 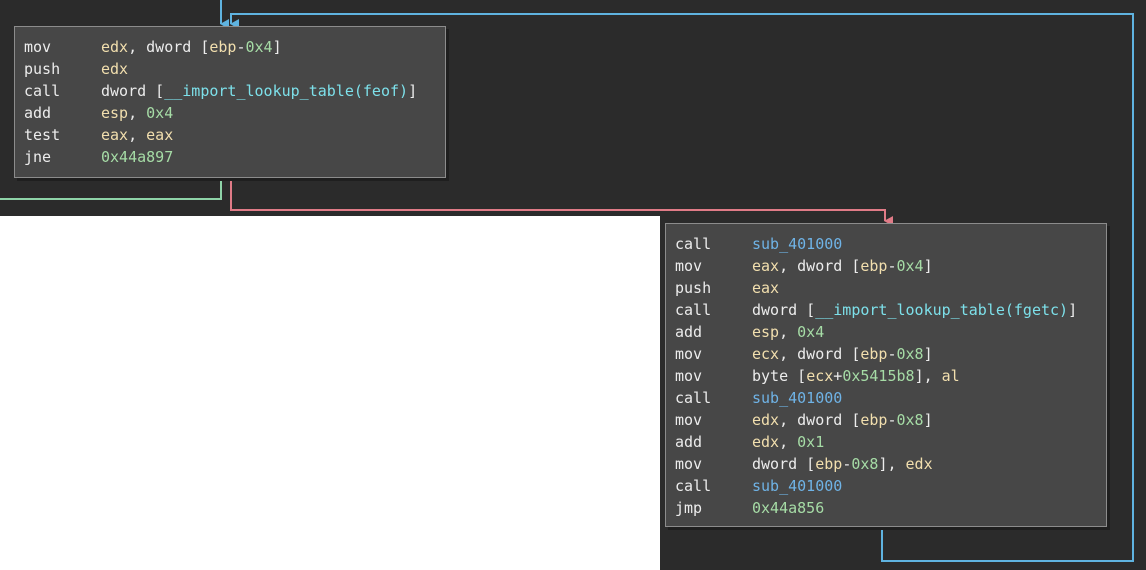 I want to click on instruction-line: jmp 0x44a856, so click(x=890, y=508).